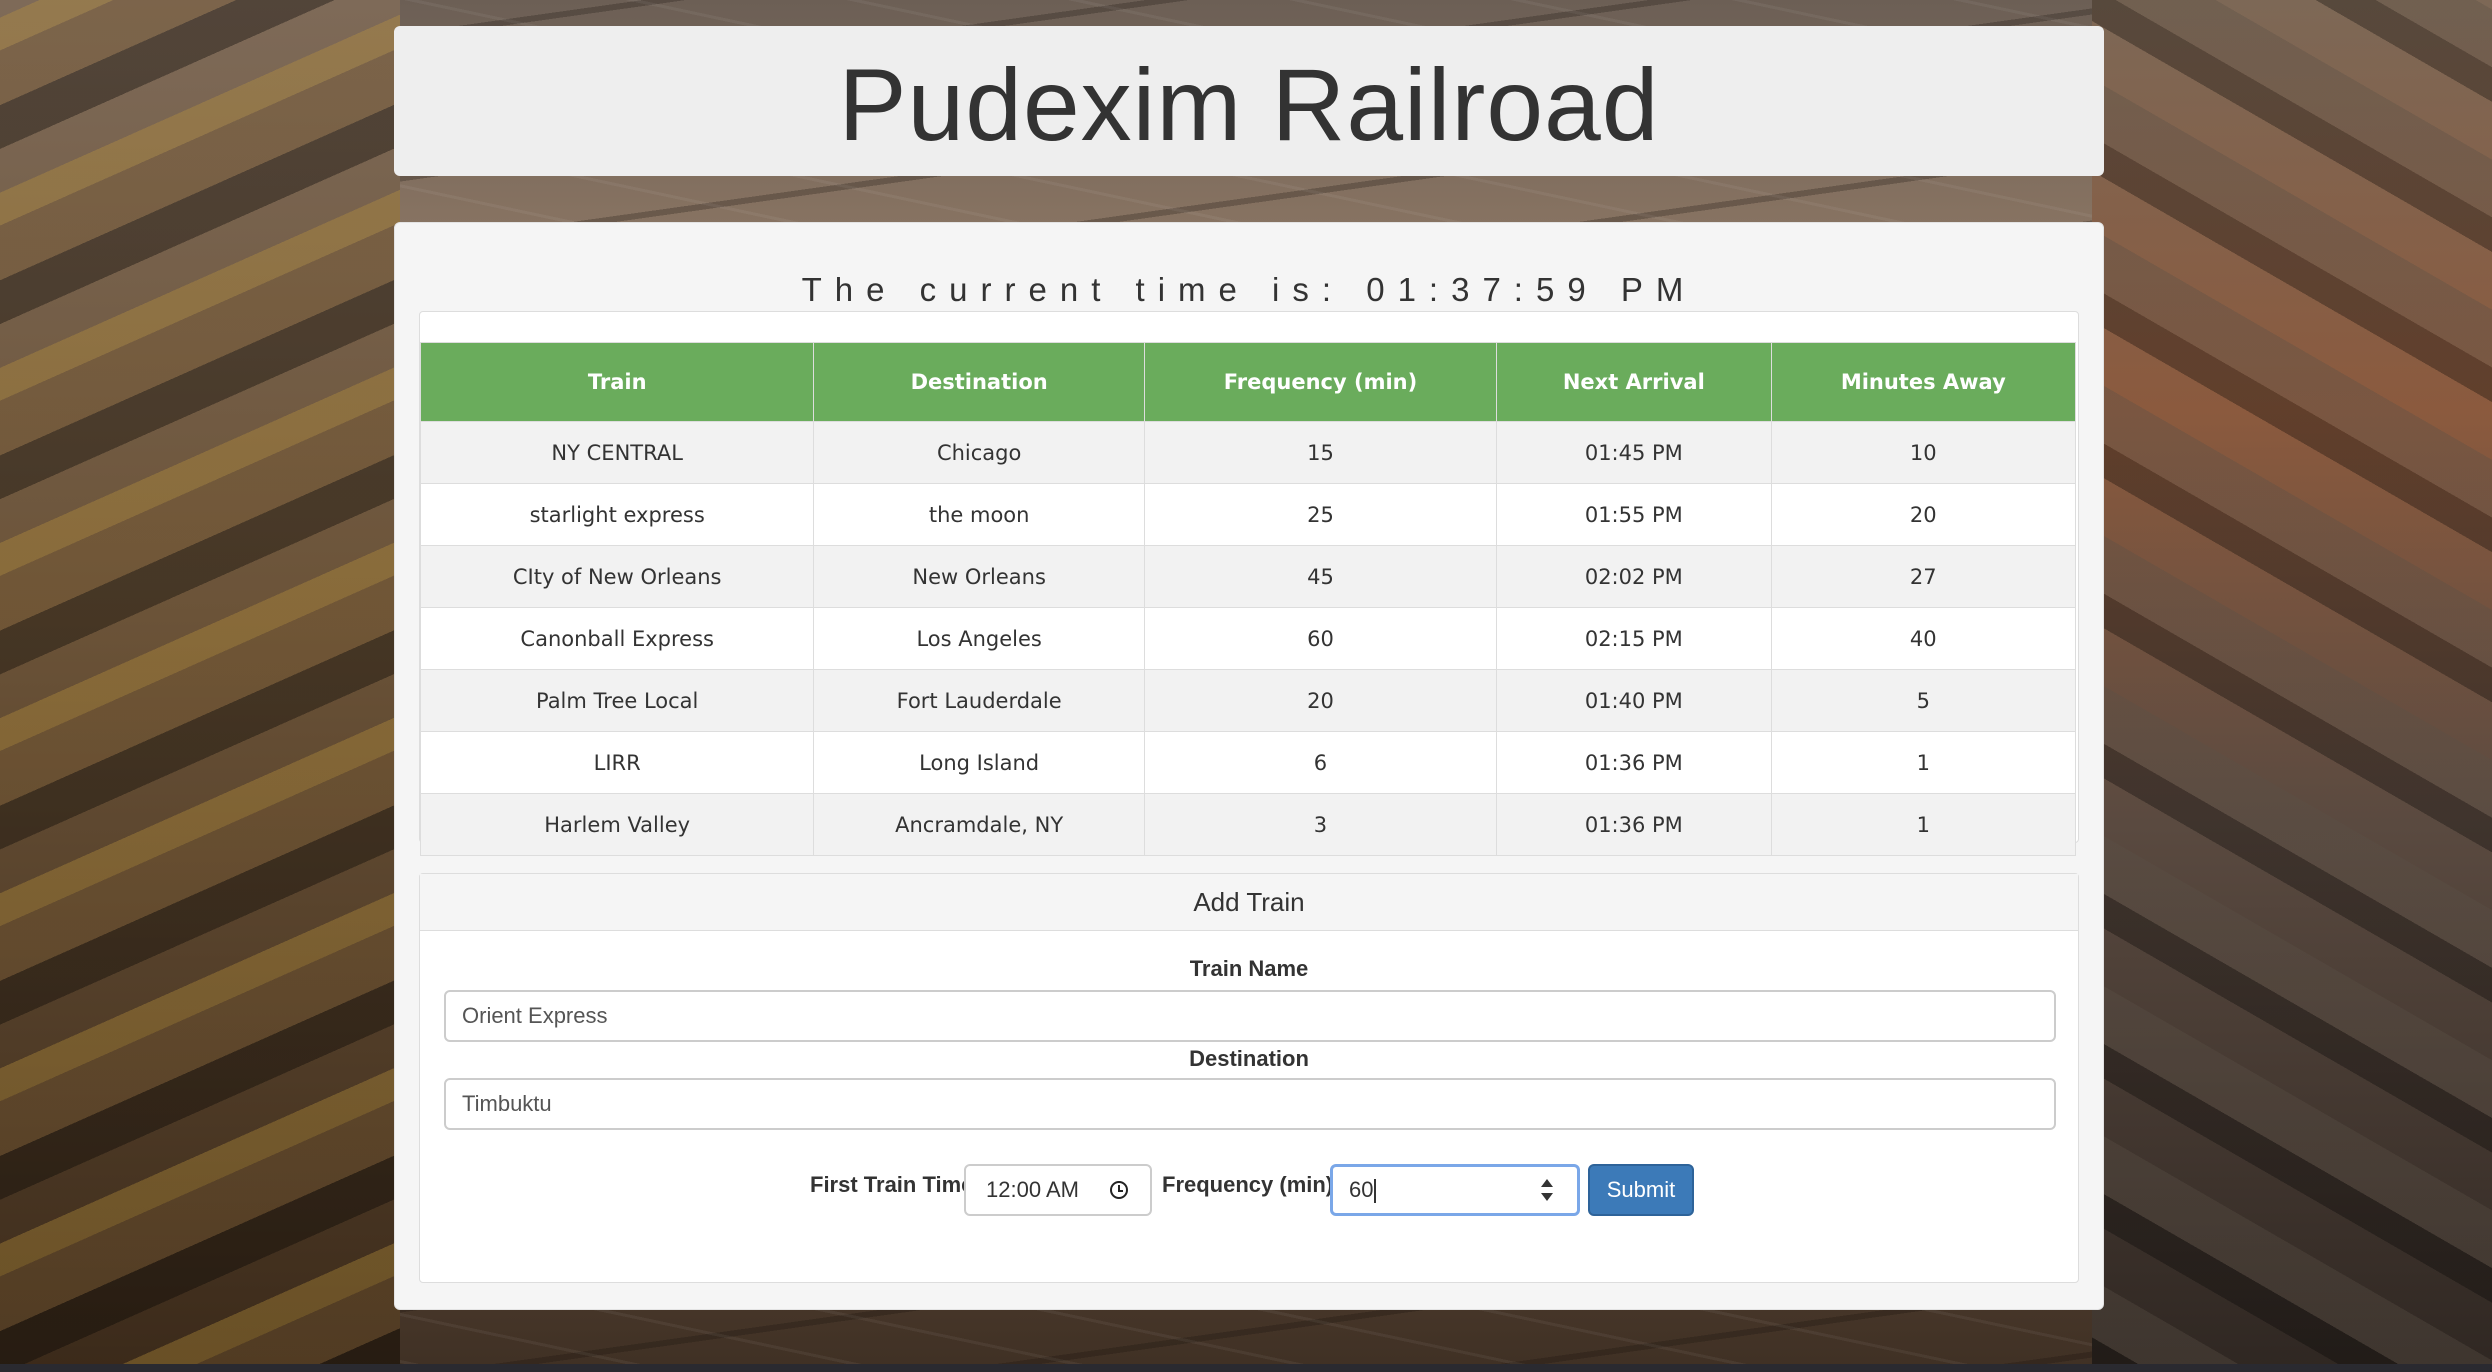  What do you see at coordinates (1250, 1016) in the screenshot?
I see `train-name-input: Orient Express` at bounding box center [1250, 1016].